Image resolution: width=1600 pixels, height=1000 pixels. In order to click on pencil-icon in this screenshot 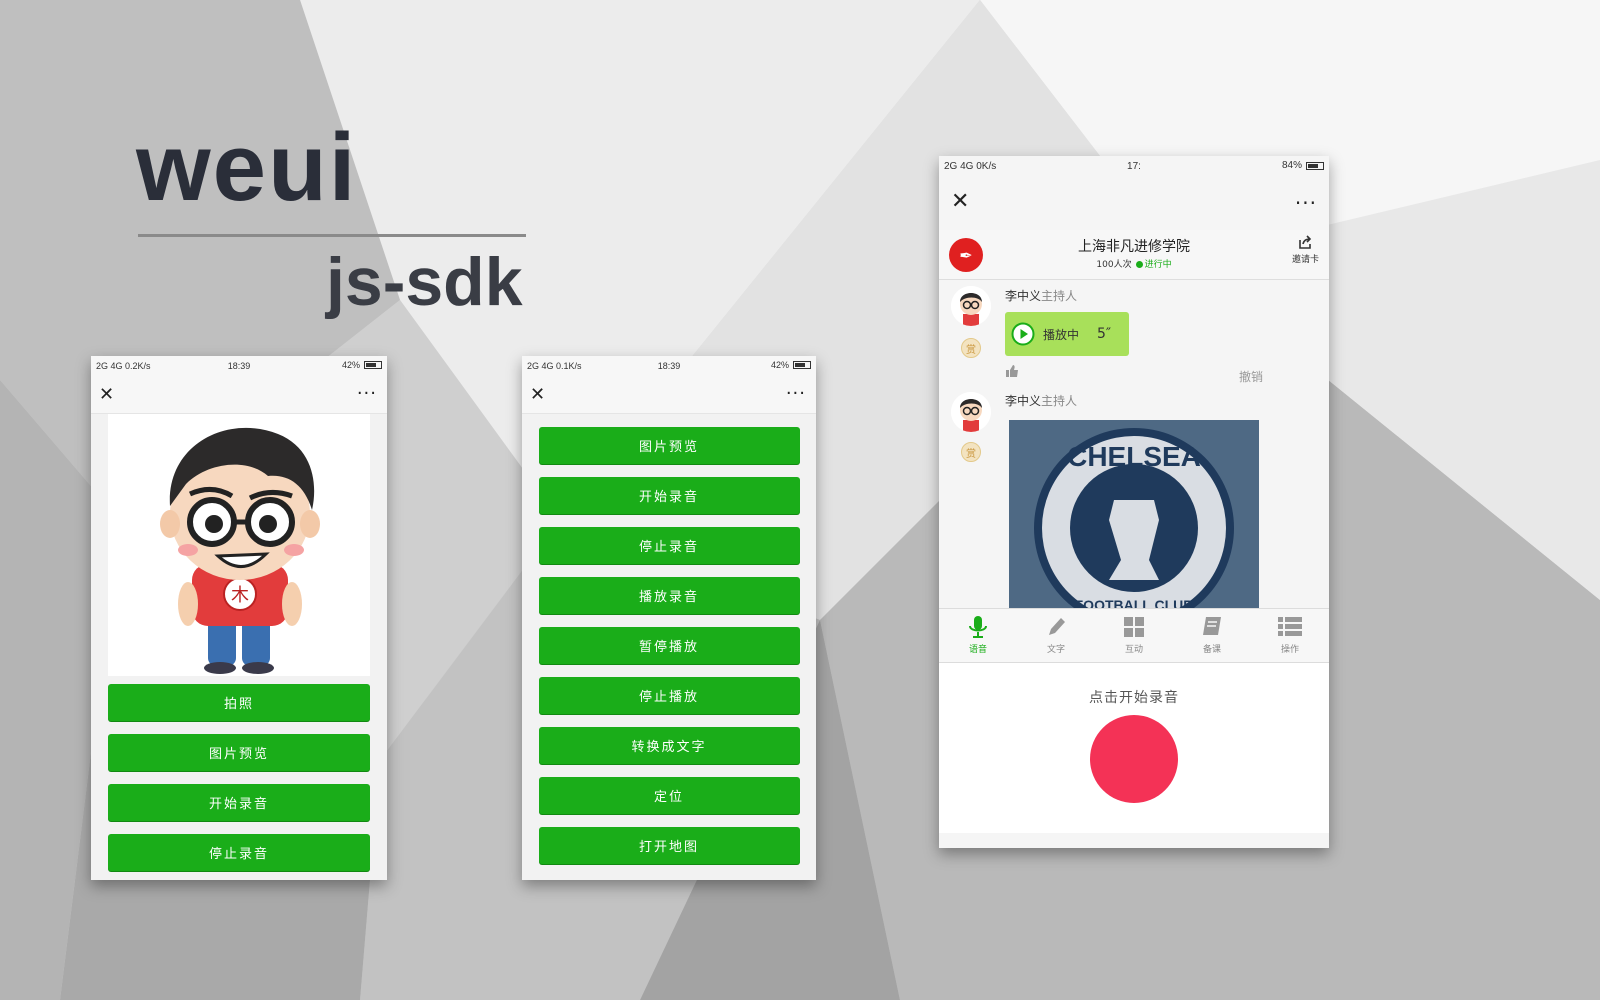, I will do `click(1057, 626)`.